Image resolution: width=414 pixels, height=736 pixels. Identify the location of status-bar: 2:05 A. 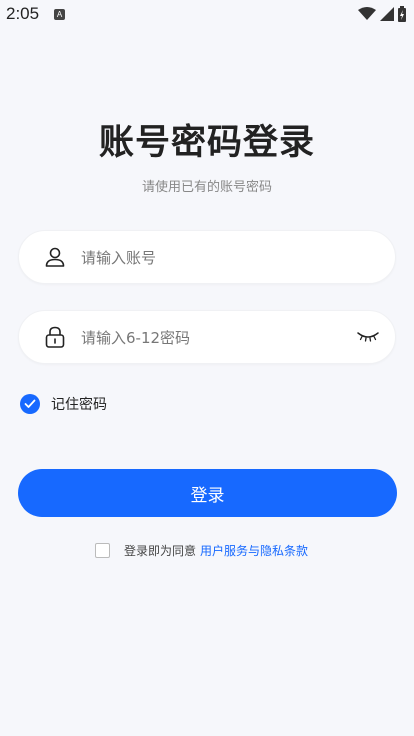
(207, 15).